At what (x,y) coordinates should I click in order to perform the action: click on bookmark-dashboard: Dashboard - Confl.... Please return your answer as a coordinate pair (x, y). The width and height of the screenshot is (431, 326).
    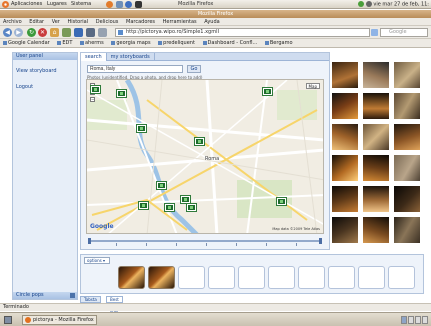
    Looking at the image, I should click on (230, 43).